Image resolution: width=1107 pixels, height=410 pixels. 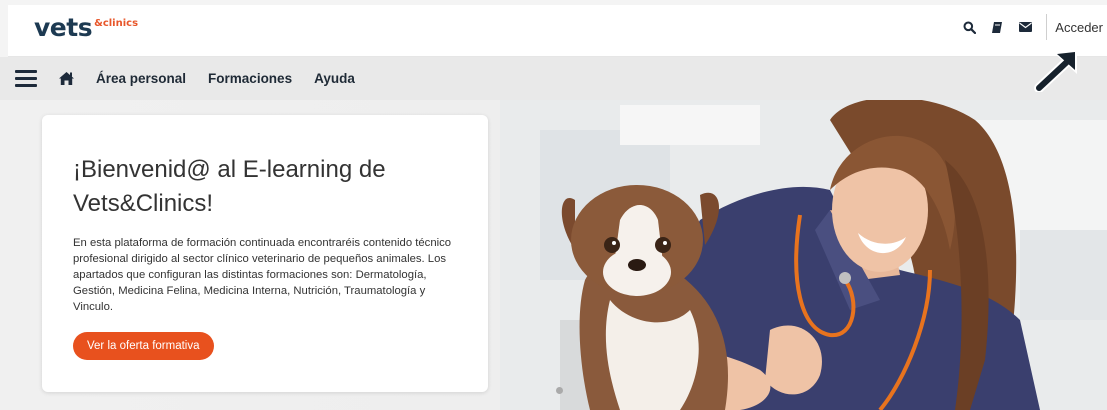 What do you see at coordinates (559, 390) in the screenshot?
I see `carousel-indicator` at bounding box center [559, 390].